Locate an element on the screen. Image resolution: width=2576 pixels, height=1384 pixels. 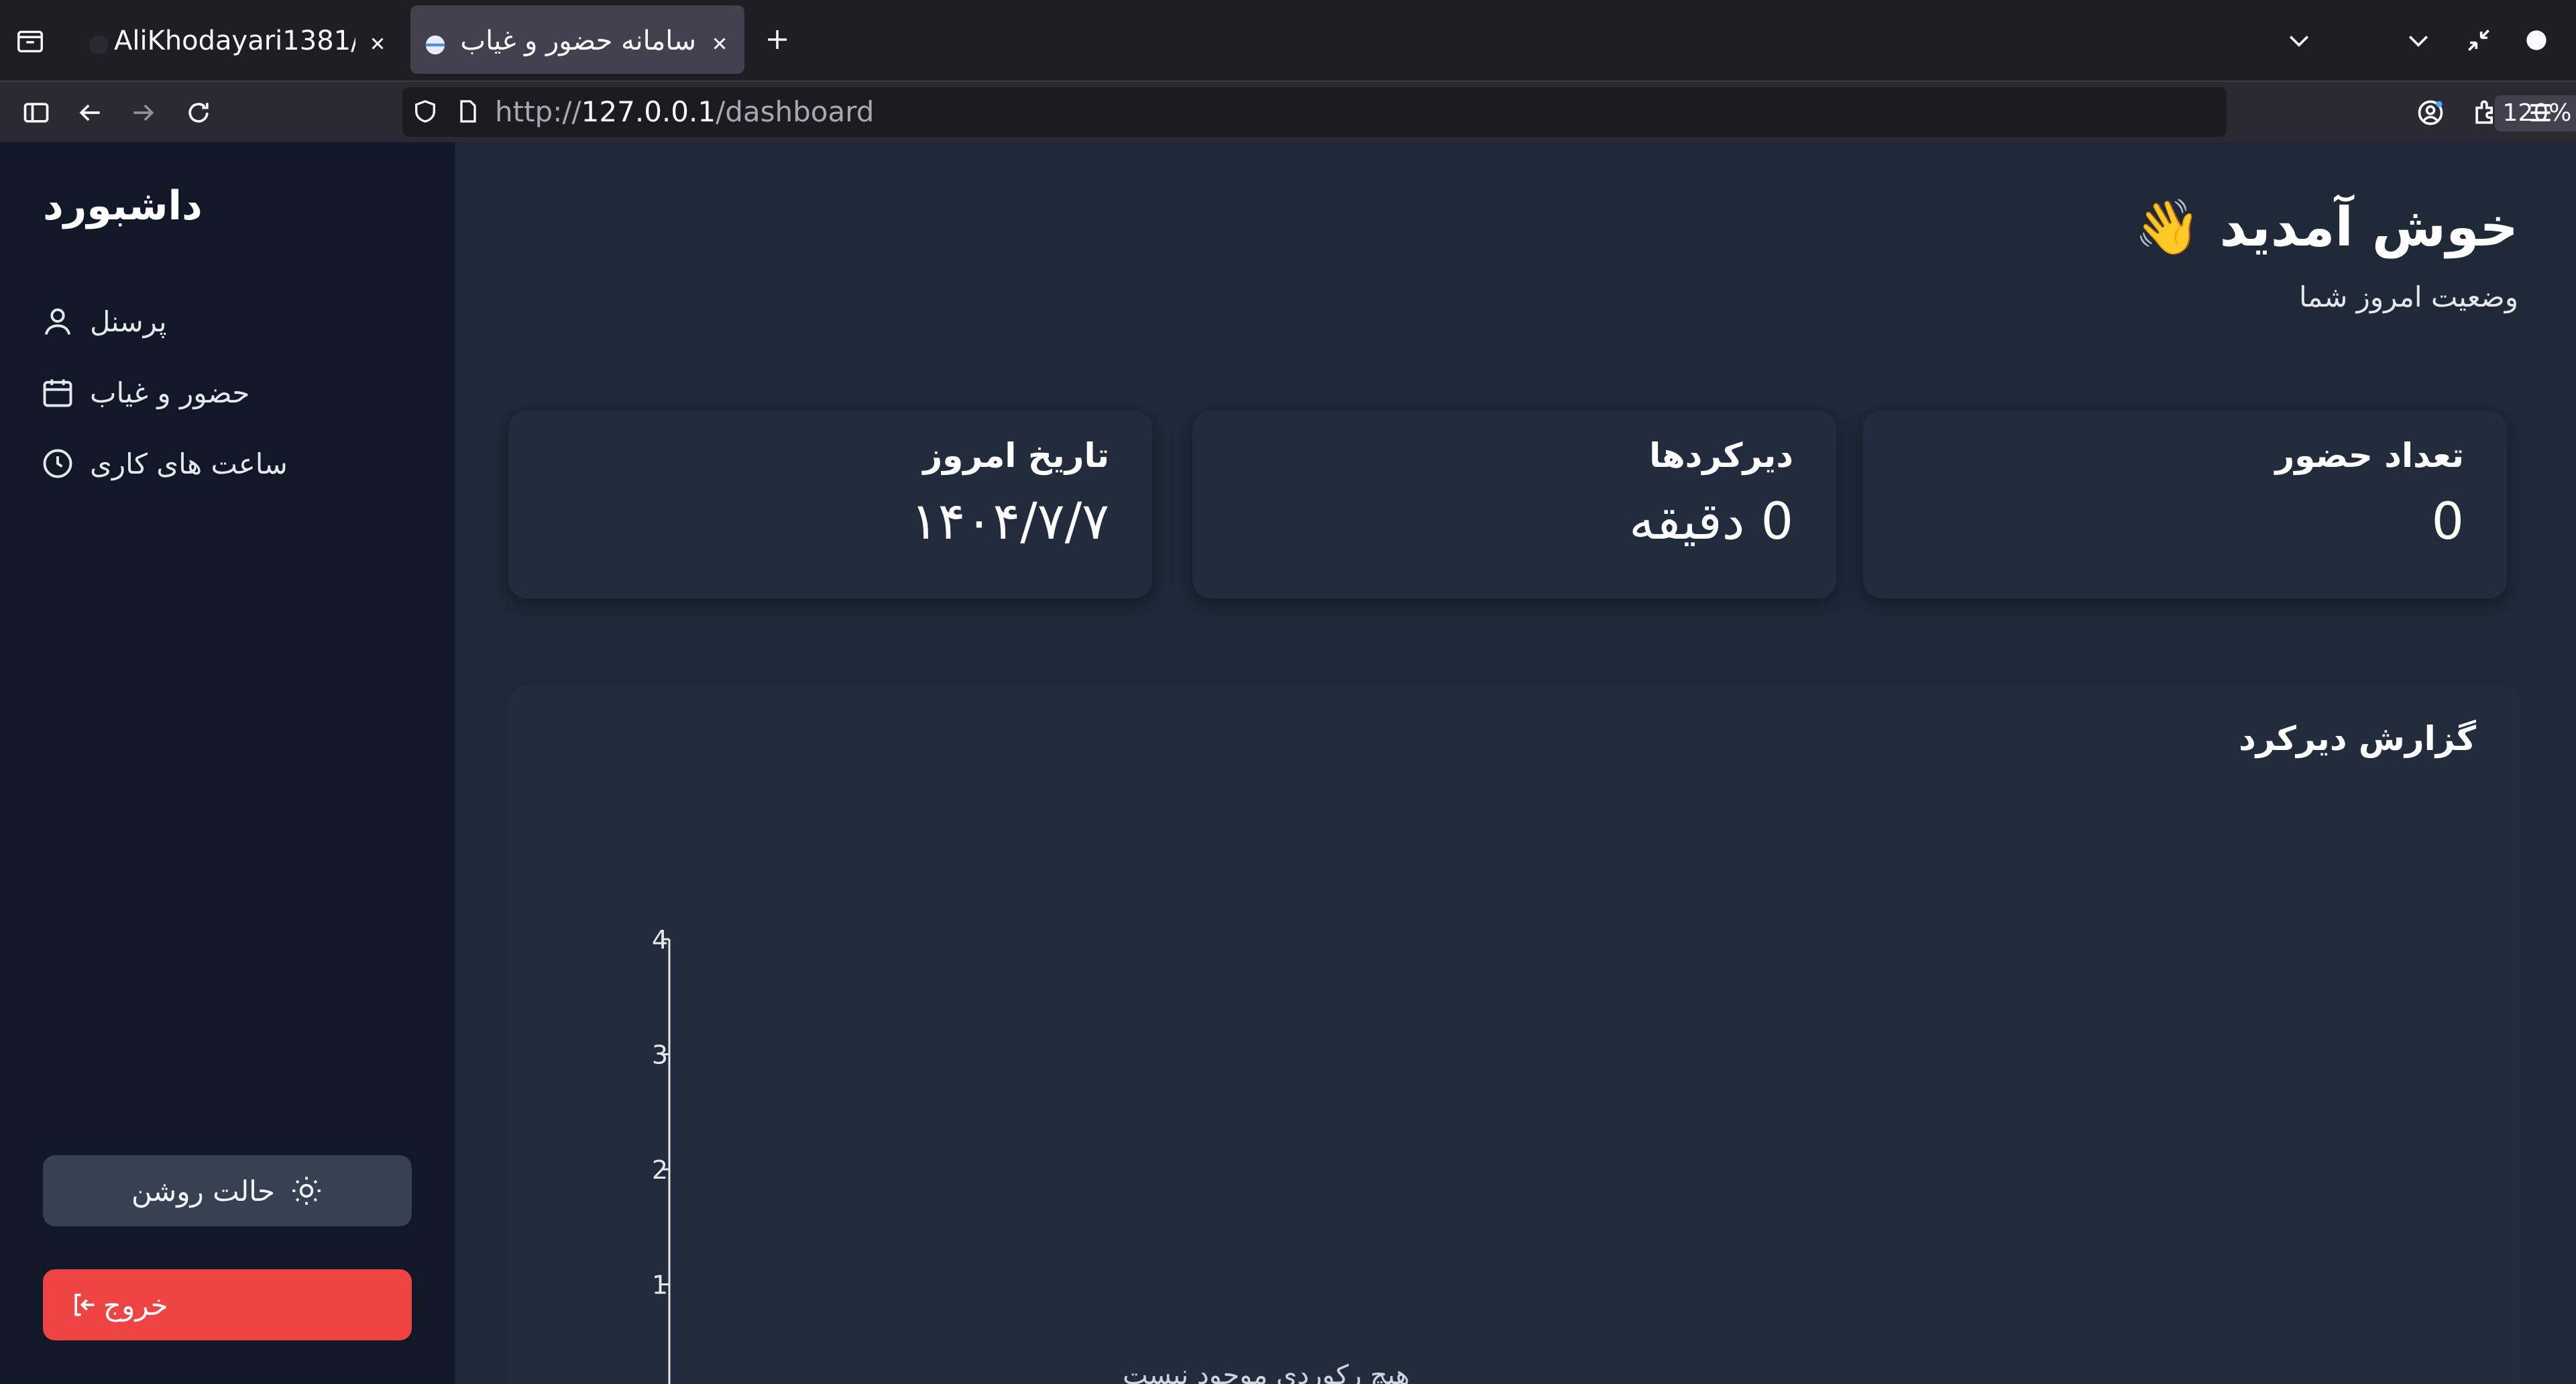
stat-value: 0 دقیقه is located at coordinates (1711, 521).